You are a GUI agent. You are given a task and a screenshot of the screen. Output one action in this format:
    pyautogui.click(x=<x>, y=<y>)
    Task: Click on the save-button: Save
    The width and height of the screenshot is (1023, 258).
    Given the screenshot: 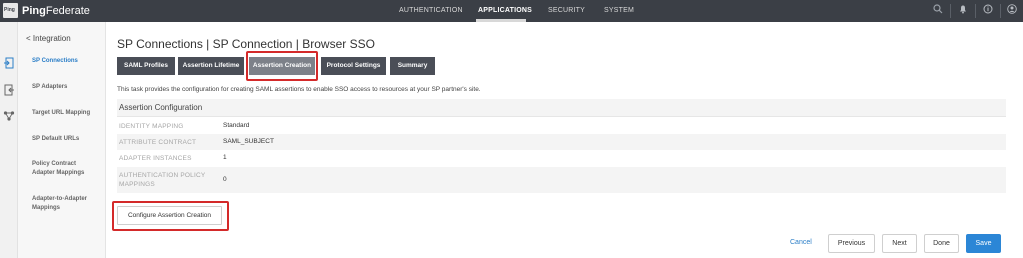 What is the action you would take?
    pyautogui.click(x=983, y=243)
    